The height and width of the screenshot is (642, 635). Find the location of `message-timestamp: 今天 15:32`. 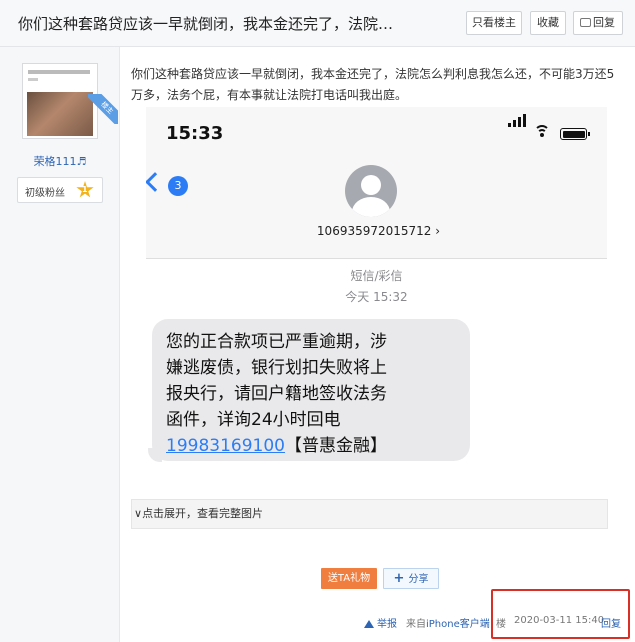

message-timestamp: 今天 15:32 is located at coordinates (376, 297).